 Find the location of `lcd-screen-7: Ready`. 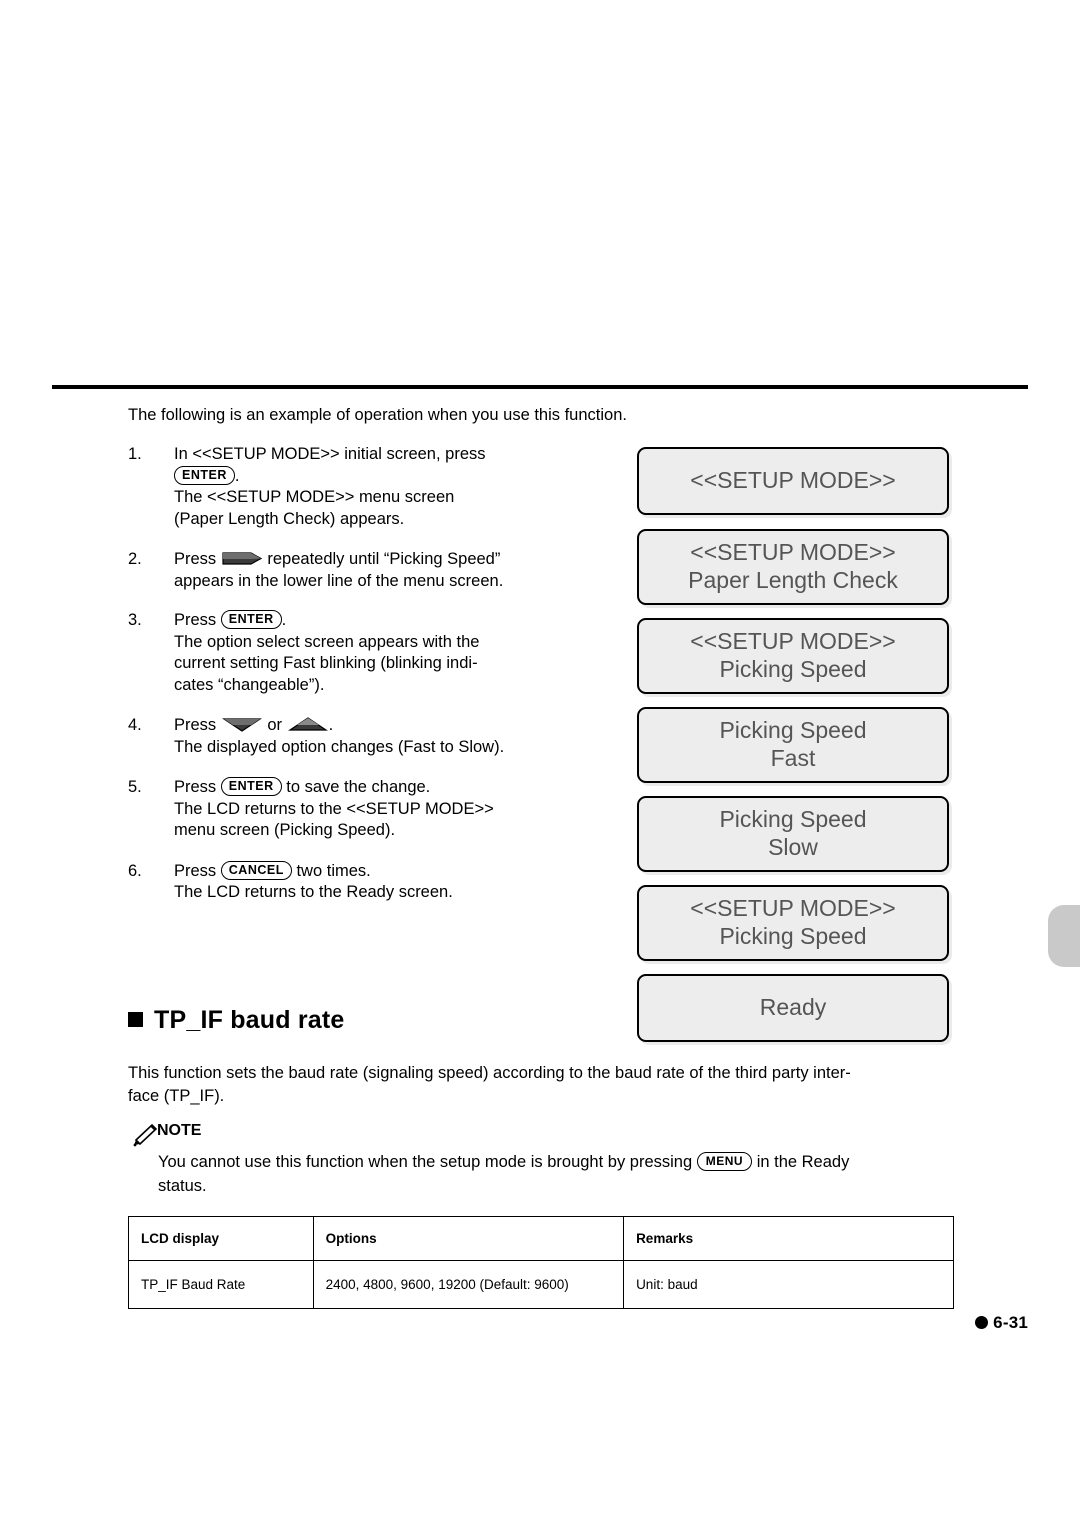

lcd-screen-7: Ready is located at coordinates (793, 1008).